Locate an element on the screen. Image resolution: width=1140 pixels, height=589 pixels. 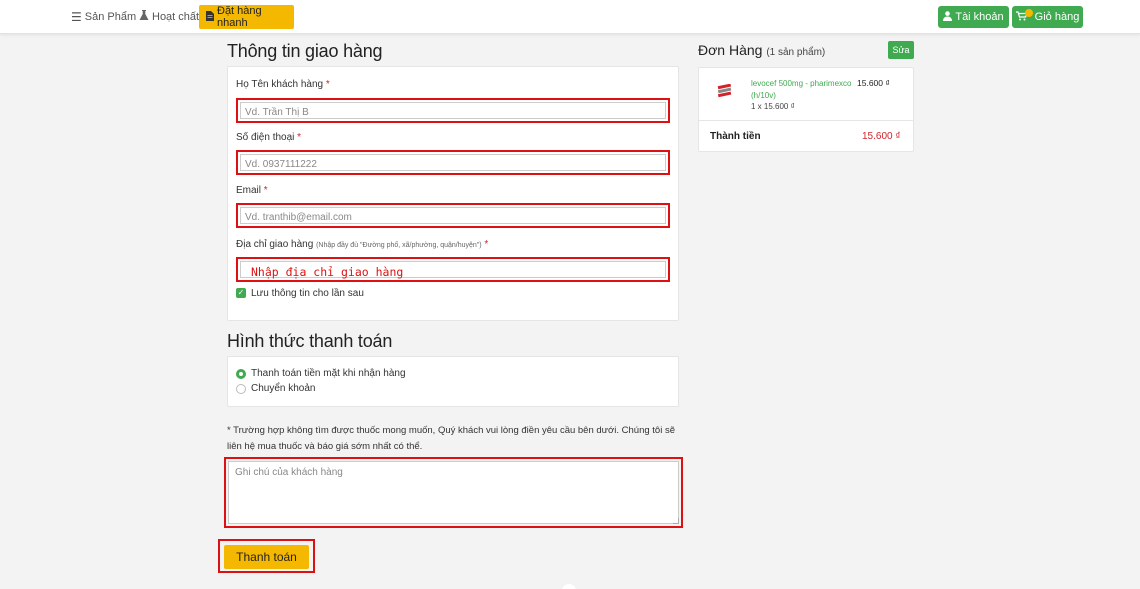
email-input: Vd. tranthib@email.com is located at coordinates (453, 215).